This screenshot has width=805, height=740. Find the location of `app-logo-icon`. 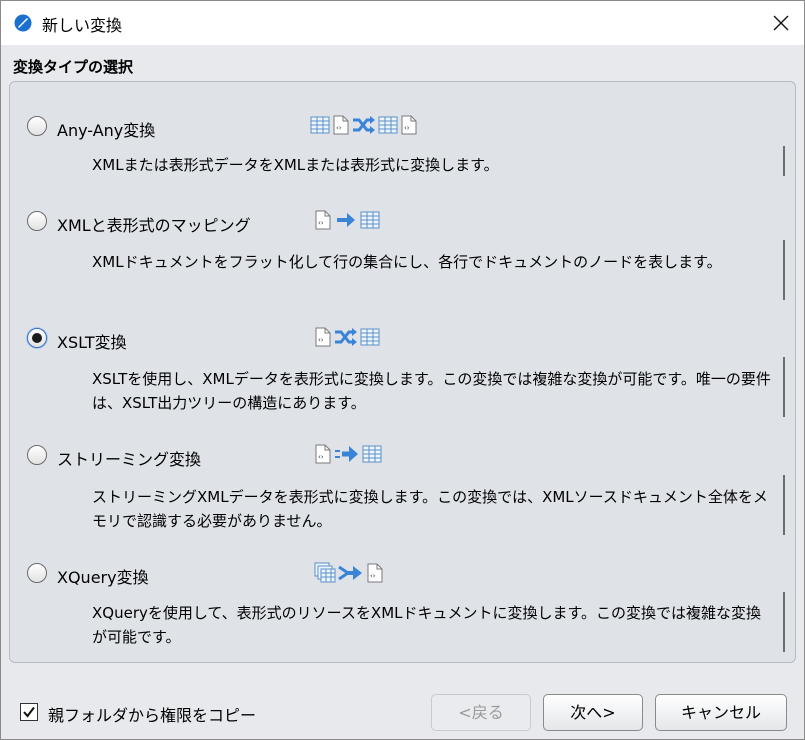

app-logo-icon is located at coordinates (23, 23).